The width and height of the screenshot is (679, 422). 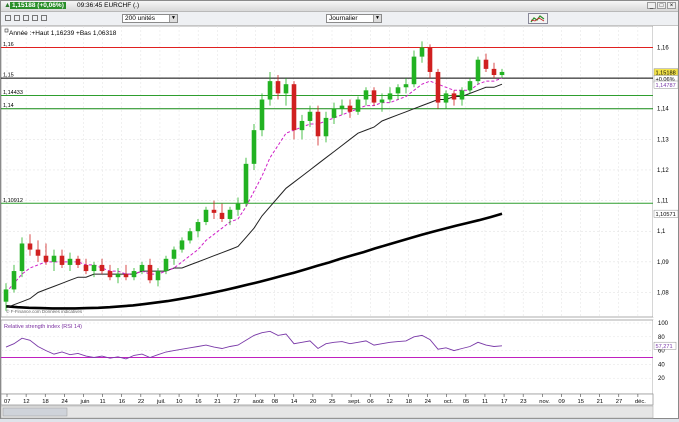 I want to click on lock-icon, so click(x=17, y=18).